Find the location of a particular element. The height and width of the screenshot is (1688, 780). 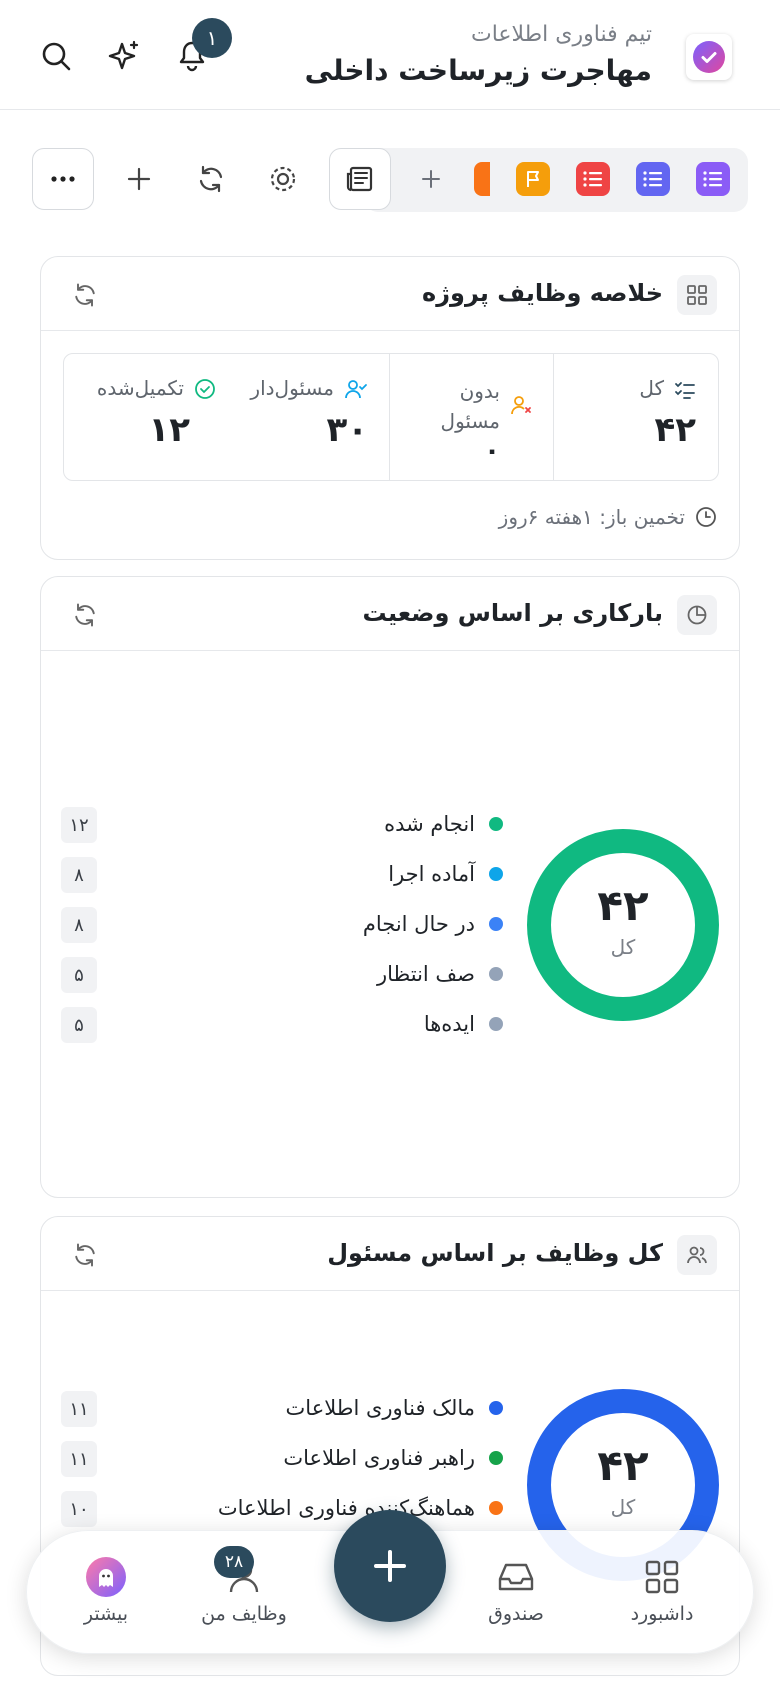

nav-my-tasks-label: وظایف من is located at coordinates (244, 1614).